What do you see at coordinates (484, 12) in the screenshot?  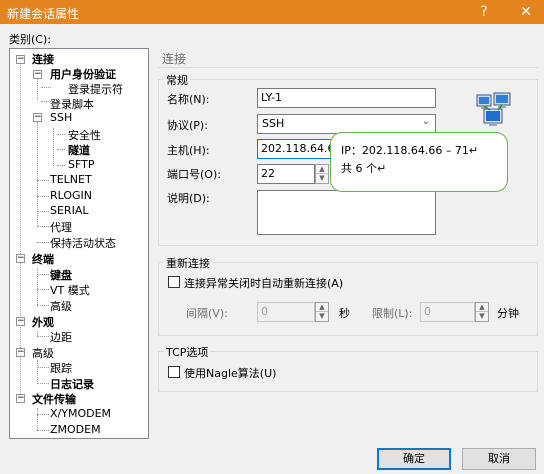 I see `help-button: ?` at bounding box center [484, 12].